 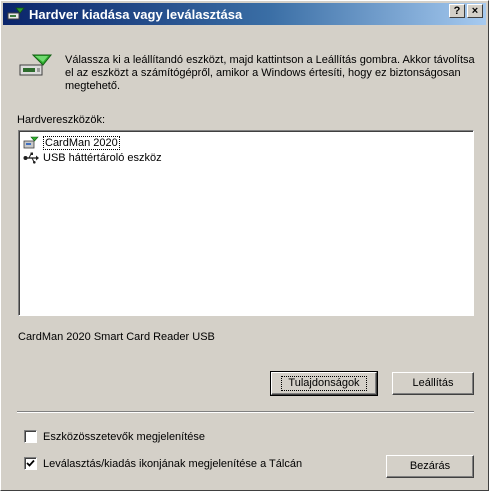 What do you see at coordinates (430, 466) in the screenshot?
I see `close-button: Bezárás` at bounding box center [430, 466].